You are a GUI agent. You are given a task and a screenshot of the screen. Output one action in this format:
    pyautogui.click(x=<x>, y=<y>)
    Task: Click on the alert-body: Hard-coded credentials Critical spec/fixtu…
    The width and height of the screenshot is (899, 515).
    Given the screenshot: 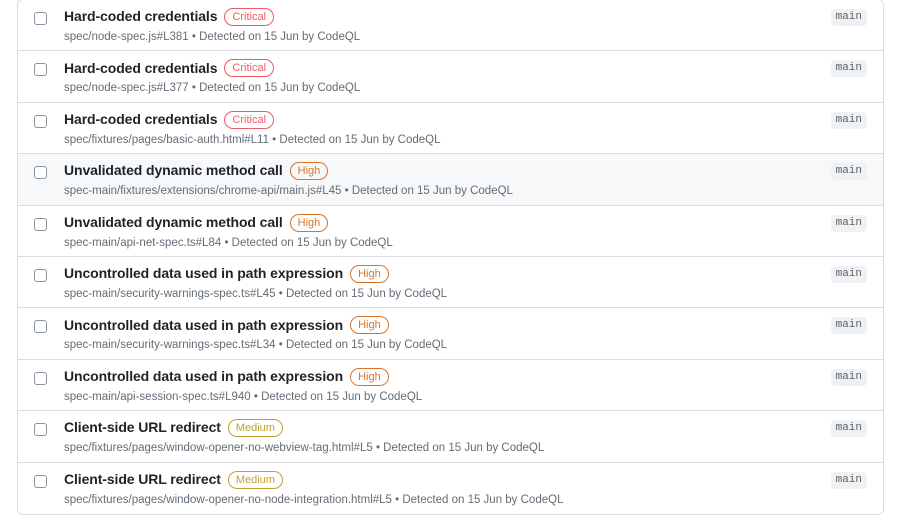 What is the action you would take?
    pyautogui.click(x=439, y=129)
    